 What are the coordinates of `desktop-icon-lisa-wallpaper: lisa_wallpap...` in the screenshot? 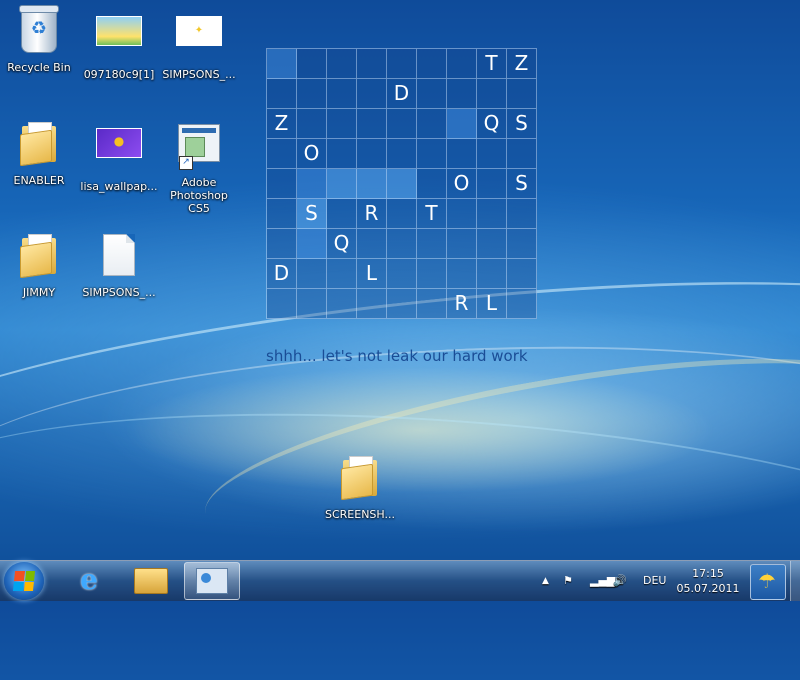 It's located at (119, 155).